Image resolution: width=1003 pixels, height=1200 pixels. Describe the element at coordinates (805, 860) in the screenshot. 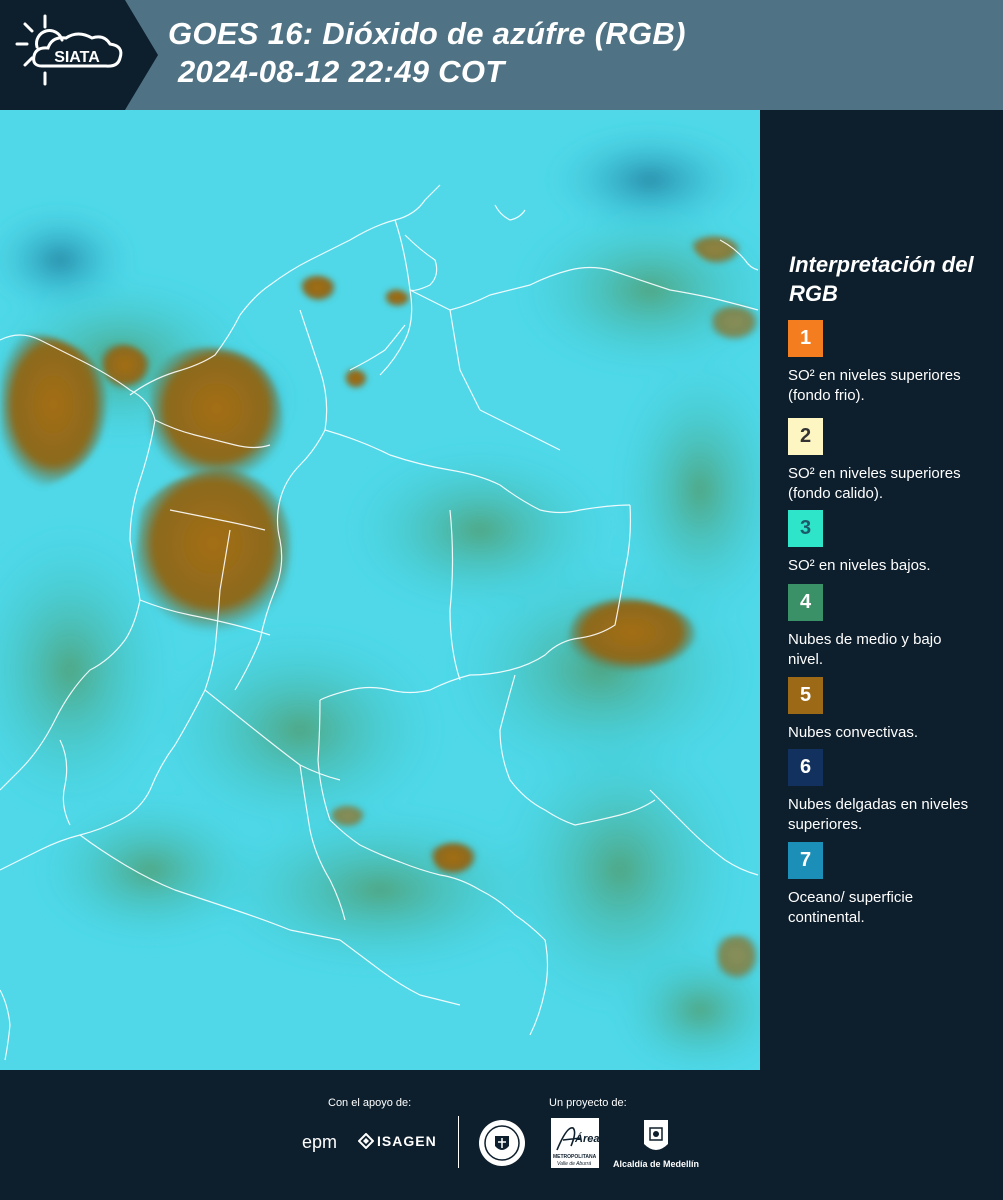

I see `legend-swatch: 7` at that location.